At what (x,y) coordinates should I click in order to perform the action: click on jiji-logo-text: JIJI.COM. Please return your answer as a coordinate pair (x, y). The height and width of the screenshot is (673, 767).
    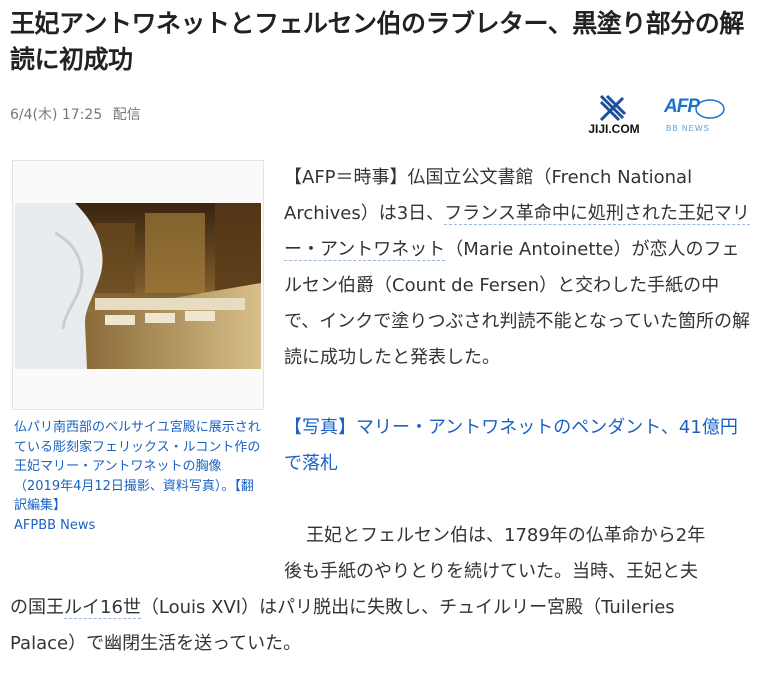
    Looking at the image, I should click on (614, 129).